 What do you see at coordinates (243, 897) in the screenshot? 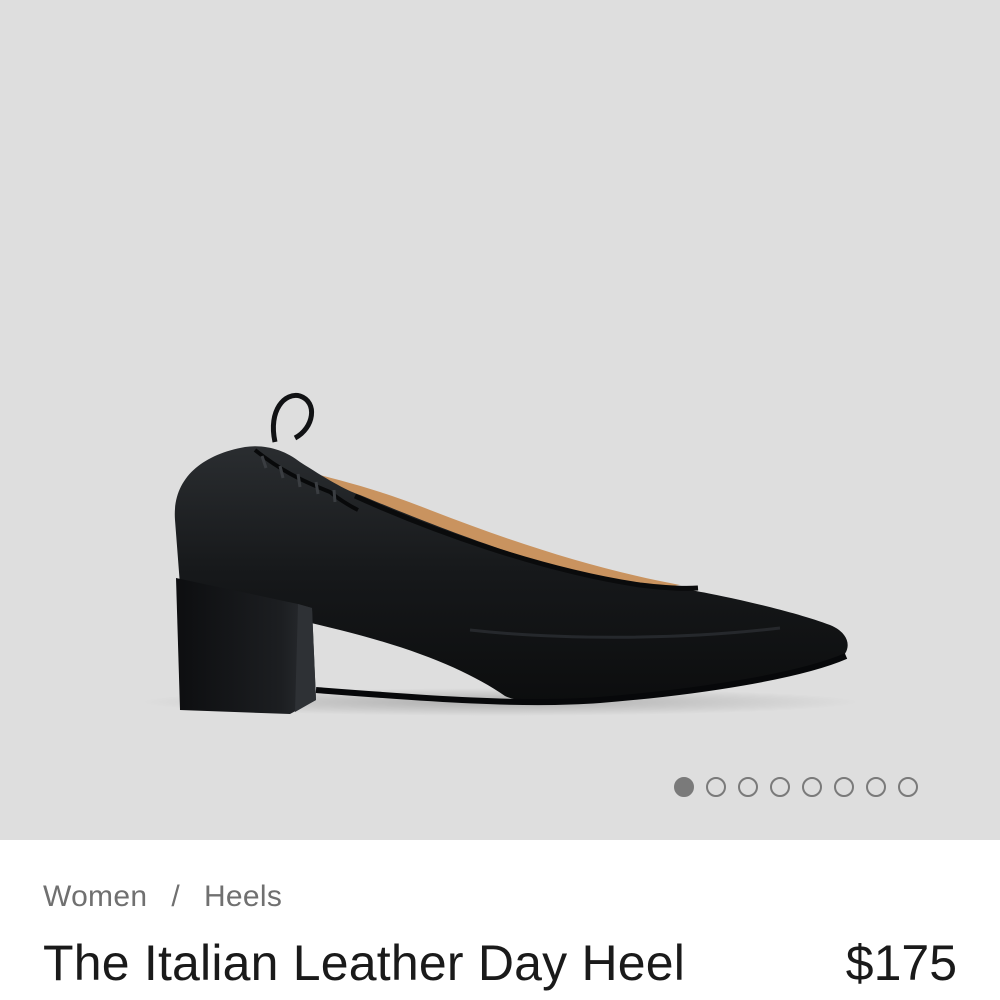
I see `breadcrumb-heels: Heels` at bounding box center [243, 897].